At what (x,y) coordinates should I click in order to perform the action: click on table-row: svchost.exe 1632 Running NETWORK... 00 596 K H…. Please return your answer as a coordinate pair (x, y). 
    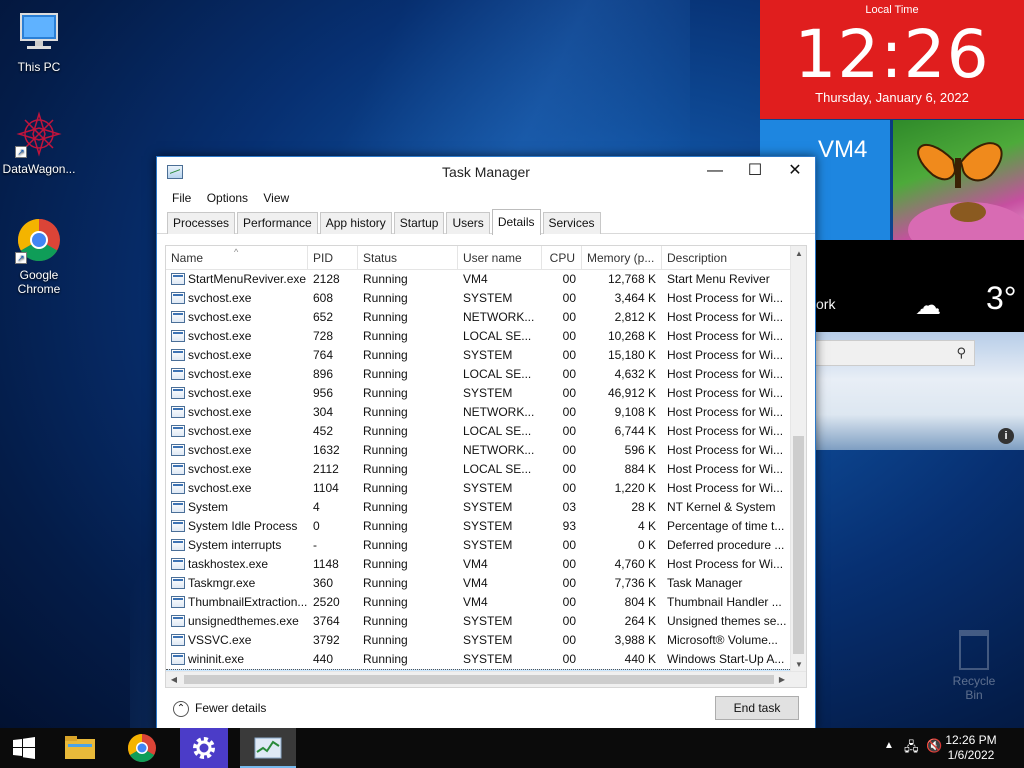
    Looking at the image, I should click on (479, 450).